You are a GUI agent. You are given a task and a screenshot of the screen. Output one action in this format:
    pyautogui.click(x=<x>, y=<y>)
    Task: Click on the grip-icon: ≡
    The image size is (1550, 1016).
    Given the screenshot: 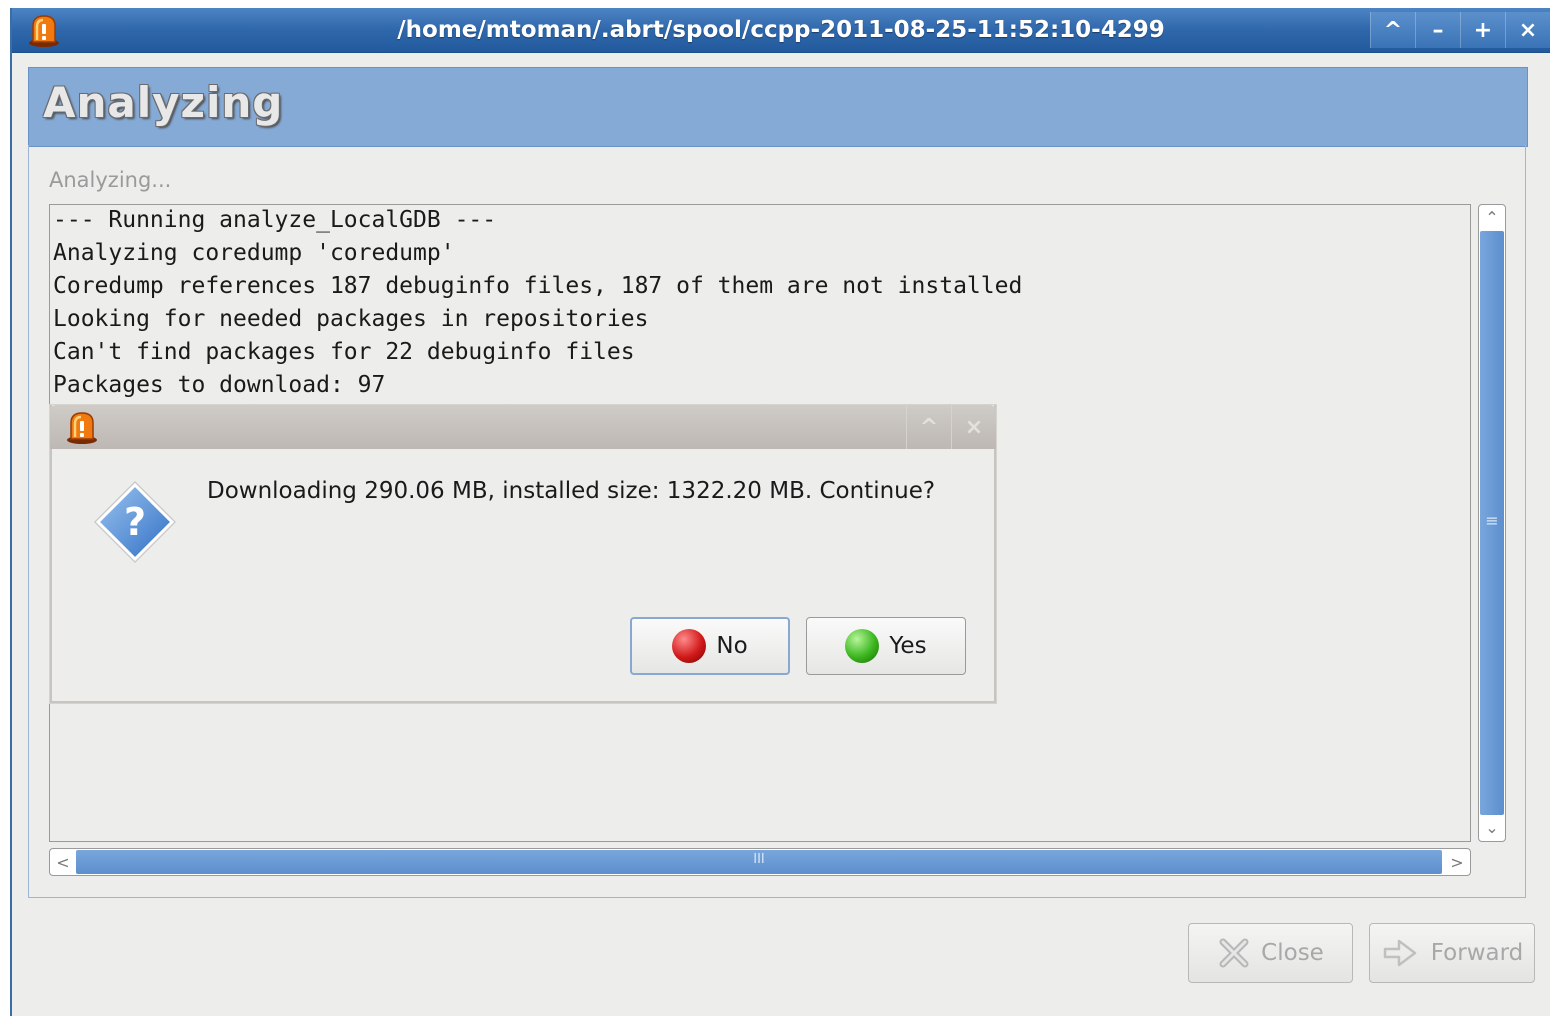 What is the action you would take?
    pyautogui.click(x=1492, y=520)
    